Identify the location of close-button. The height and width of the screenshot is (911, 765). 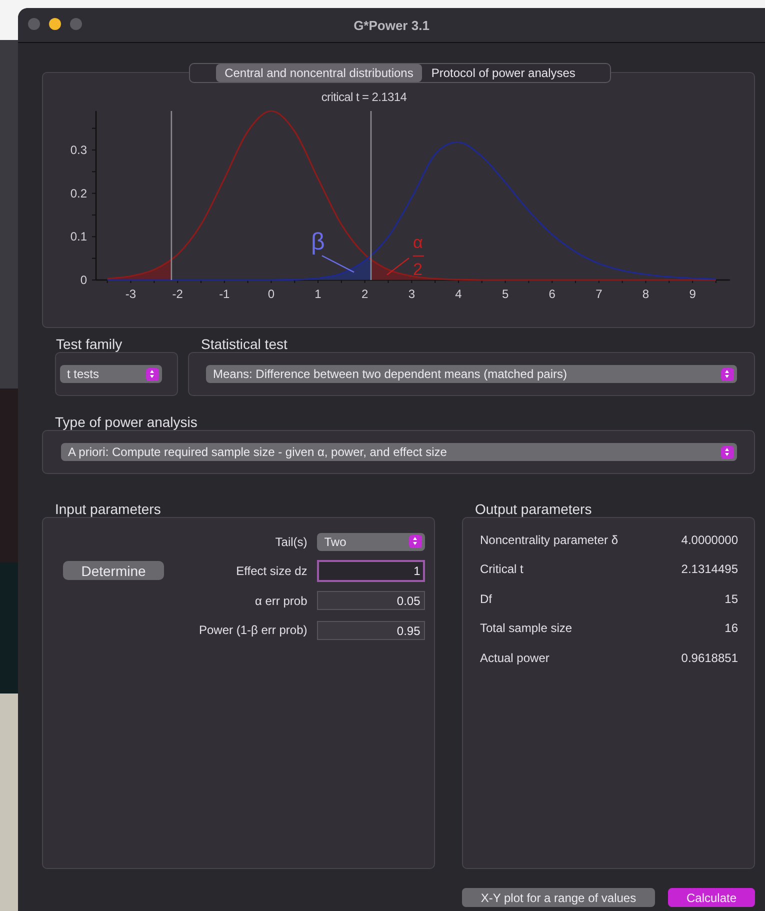
(34, 24).